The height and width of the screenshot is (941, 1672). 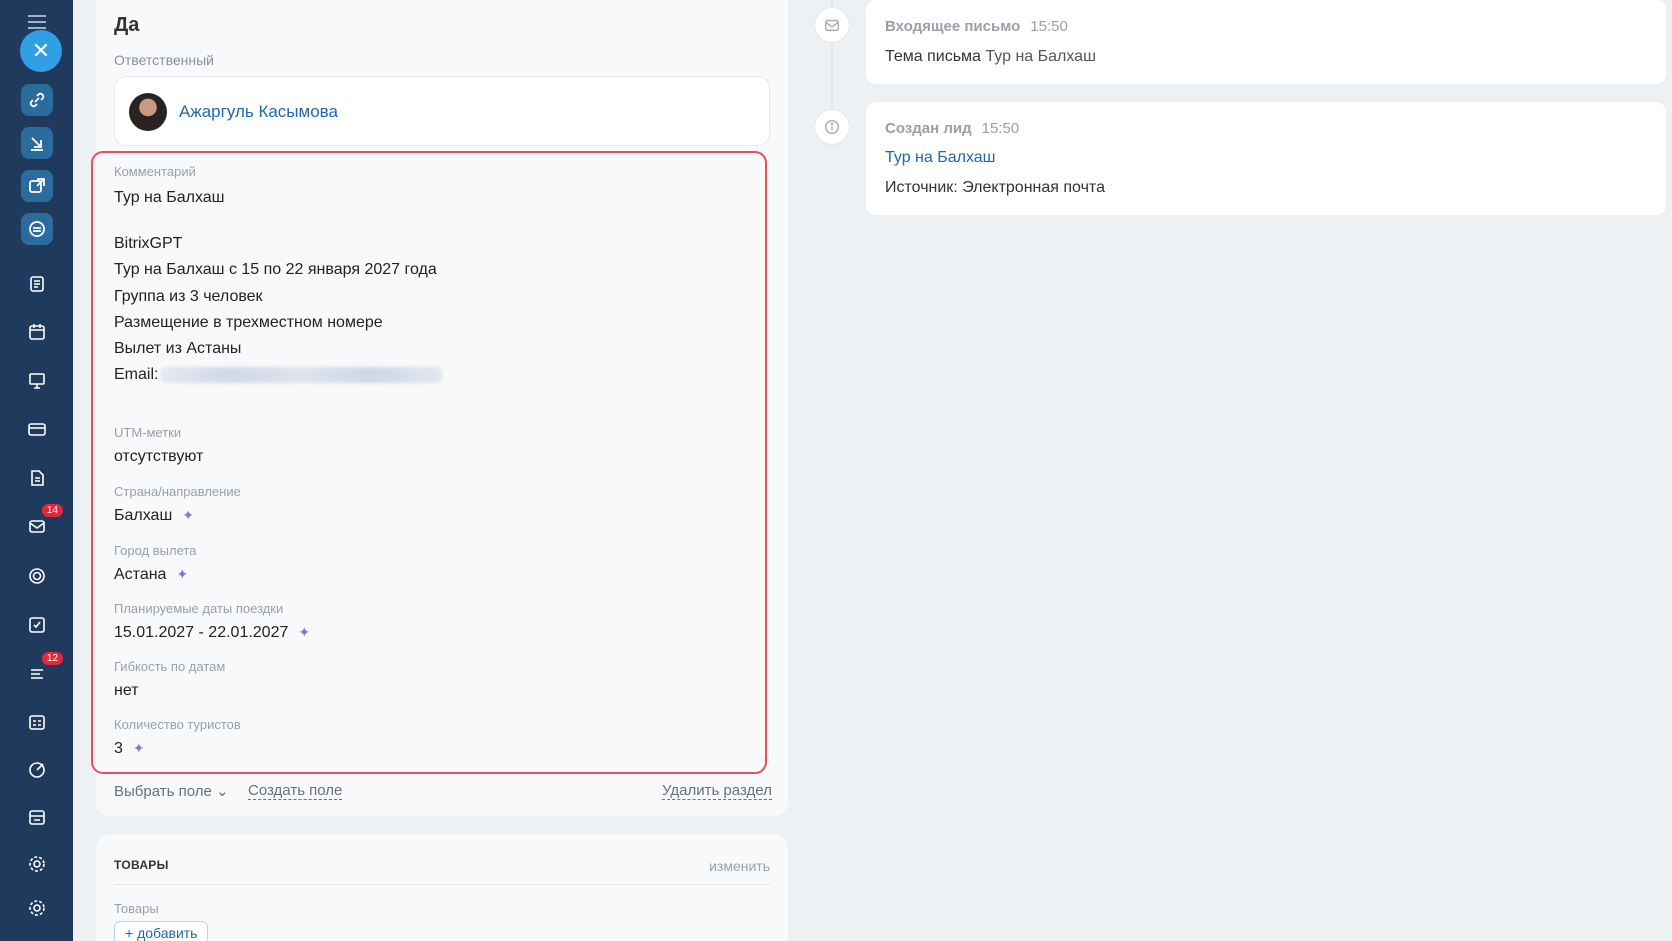 I want to click on chevron-down-icon: ⌄, so click(x=222, y=791).